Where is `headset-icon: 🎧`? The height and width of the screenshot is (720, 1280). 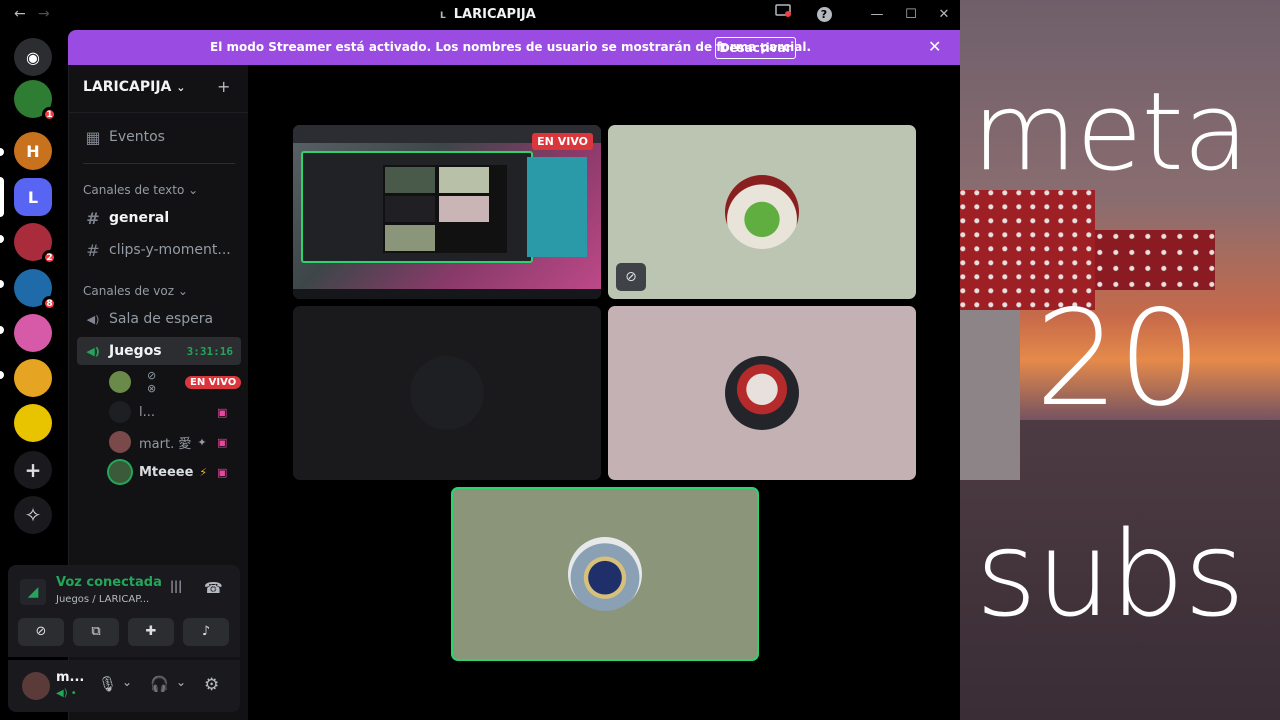
headset-icon: 🎧 is located at coordinates (159, 684).